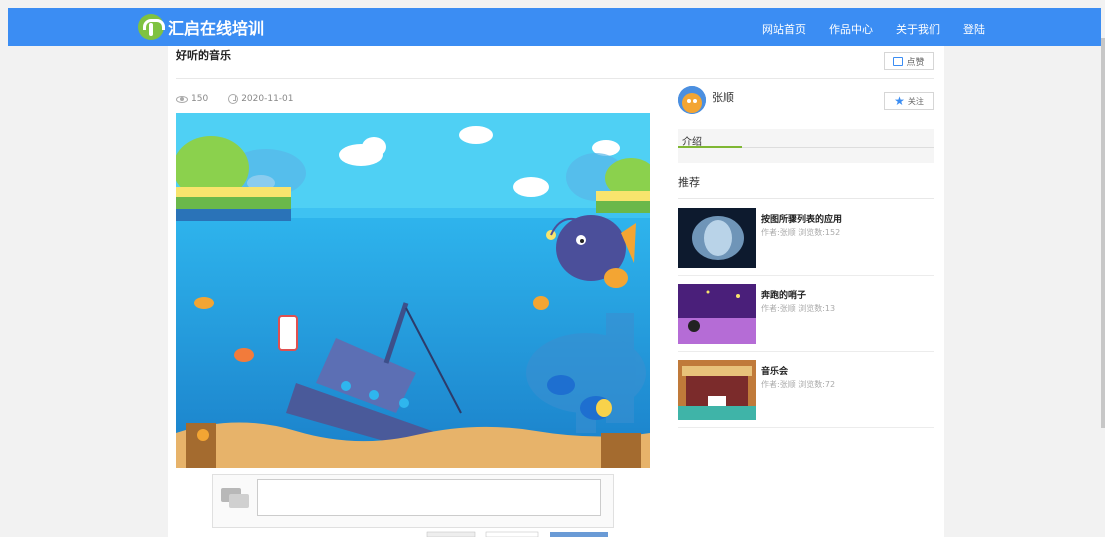  What do you see at coordinates (806, 146) in the screenshot?
I see `intro-panel: 介绍` at bounding box center [806, 146].